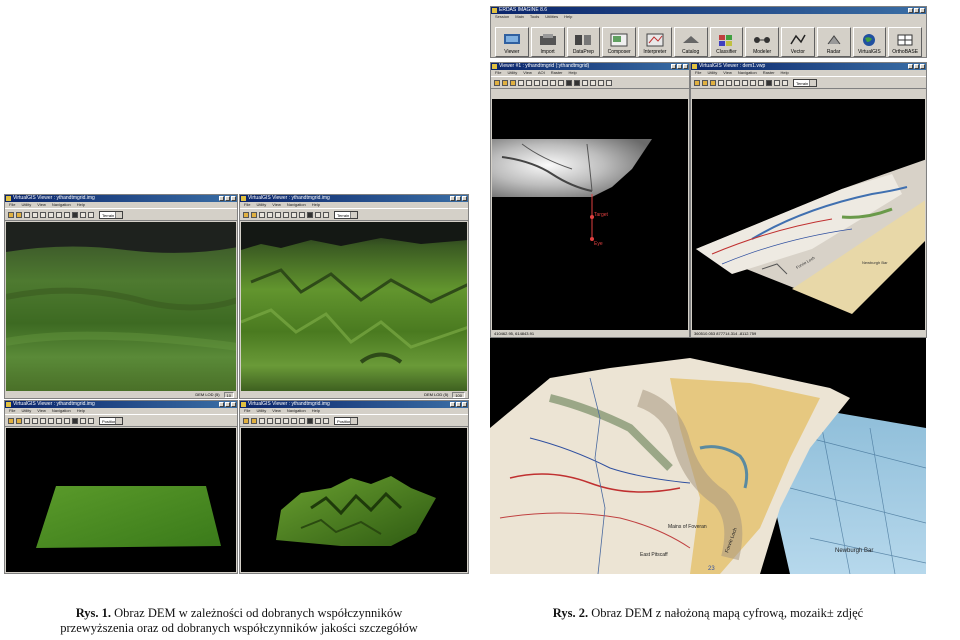  I want to click on vgis-map-titlebar: VirtualGIS Viewer : dem1.vwp, so click(808, 66).